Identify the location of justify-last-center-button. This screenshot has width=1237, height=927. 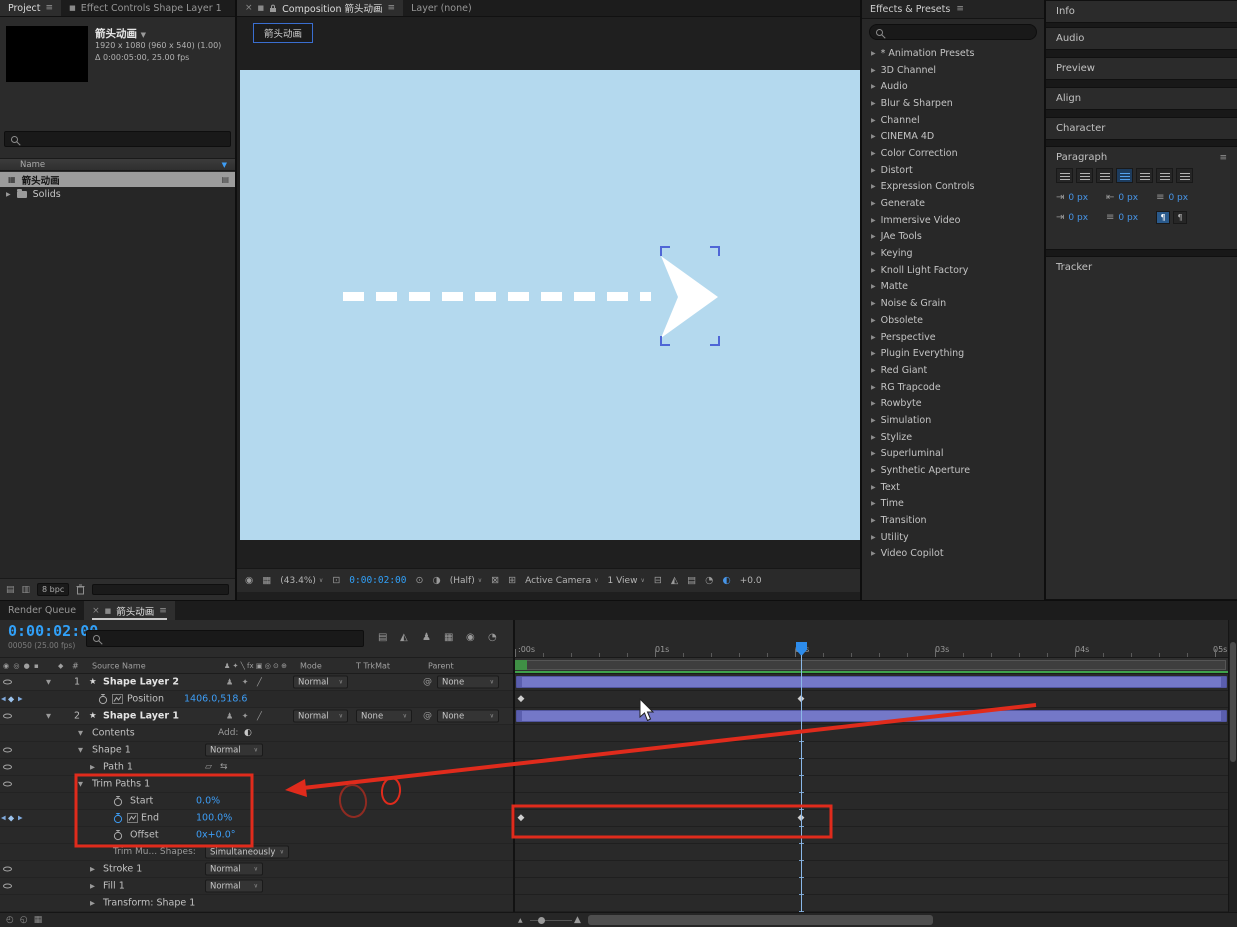
(1144, 175).